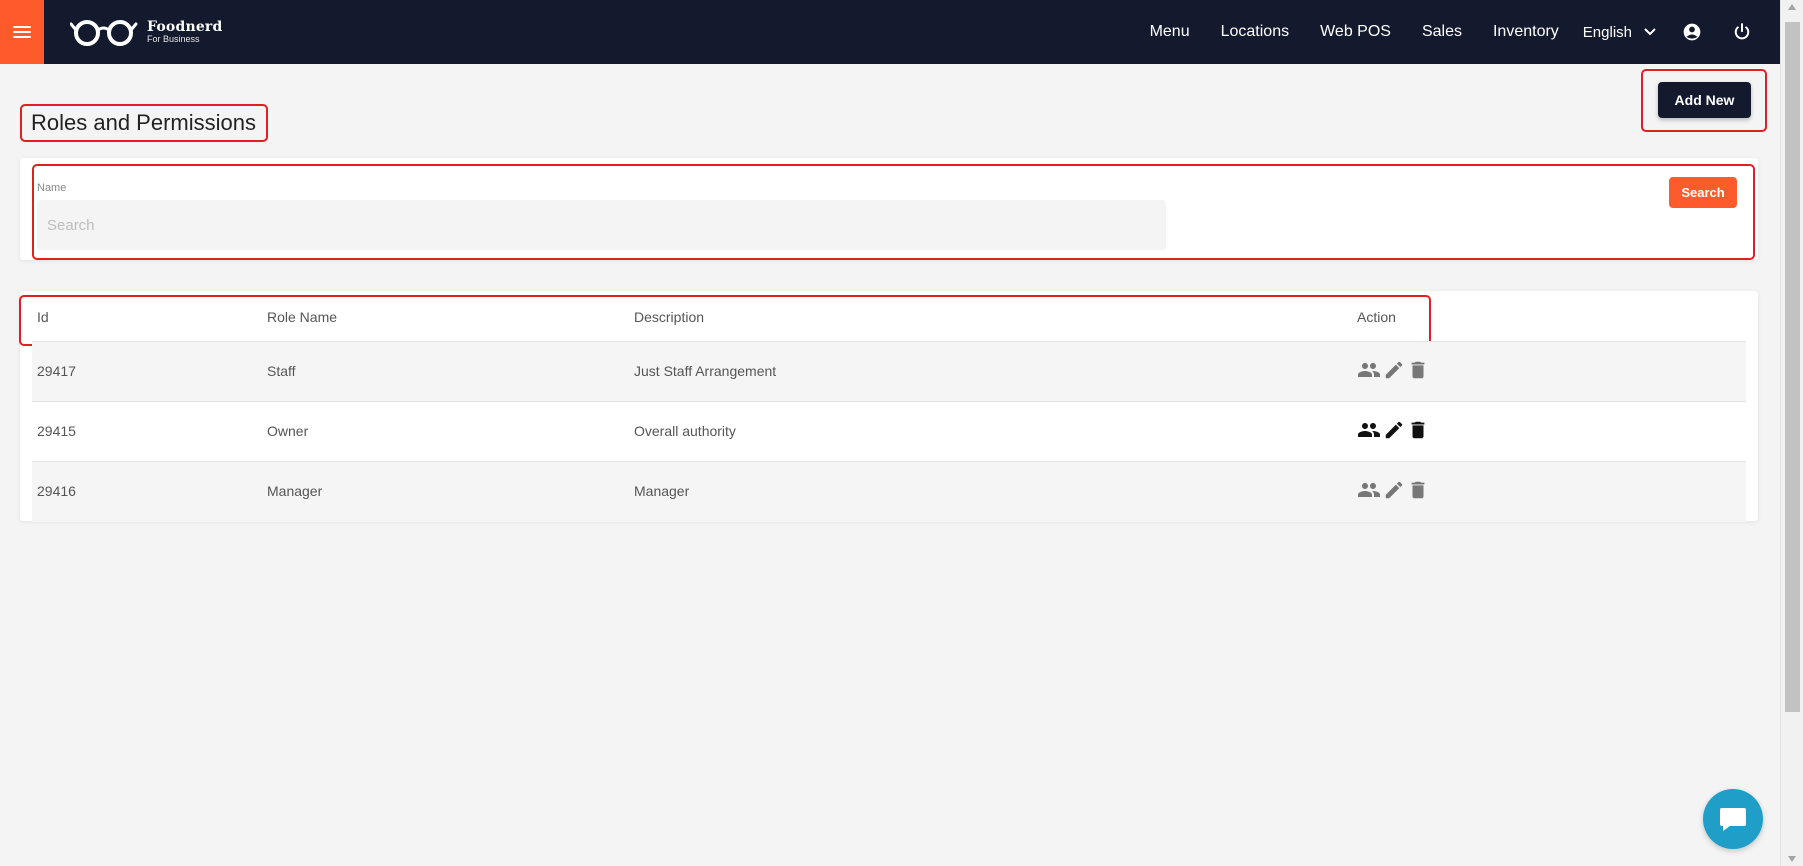  I want to click on chat-launcher-button, so click(1733, 819).